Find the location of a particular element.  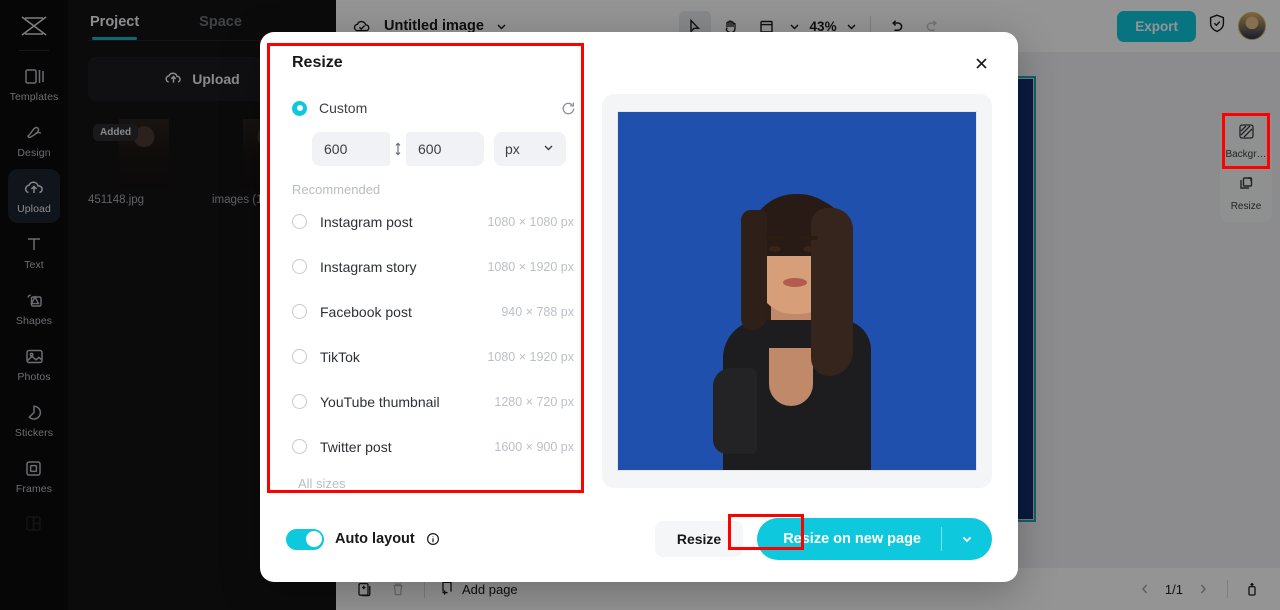

preset-name: YouTube thumbnail is located at coordinates (380, 401).